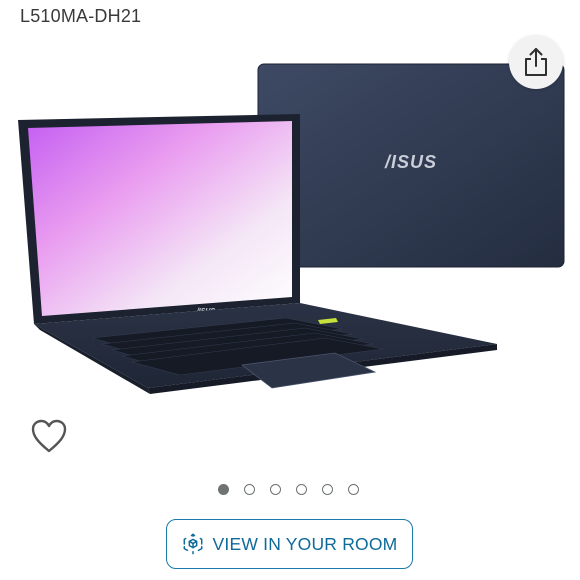 The width and height of the screenshot is (580, 580). I want to click on view-in-your-room-label: VIEW IN YOUR ROOM, so click(305, 543).